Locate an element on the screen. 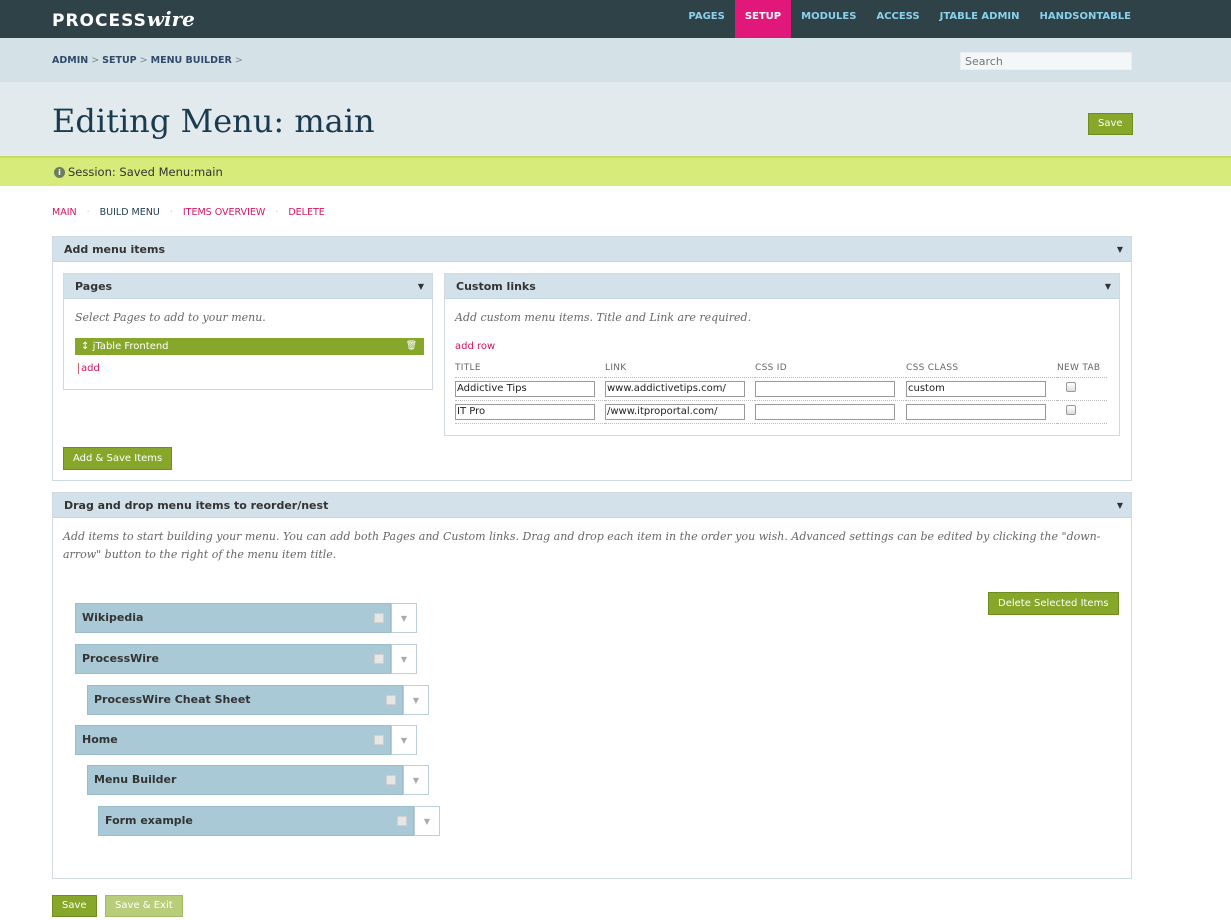  breadcrumb: ADMIN > SETUP > MENU BUILDER > is located at coordinates (149, 60).